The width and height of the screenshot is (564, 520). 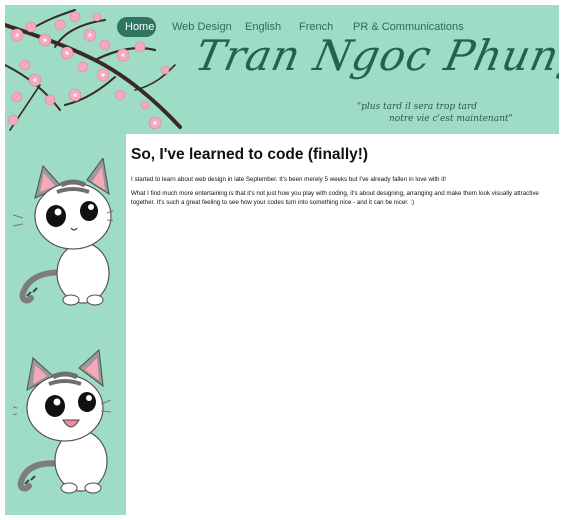 What do you see at coordinates (451, 119) in the screenshot?
I see `tagline-line-2: notre vie c'est maintenant"` at bounding box center [451, 119].